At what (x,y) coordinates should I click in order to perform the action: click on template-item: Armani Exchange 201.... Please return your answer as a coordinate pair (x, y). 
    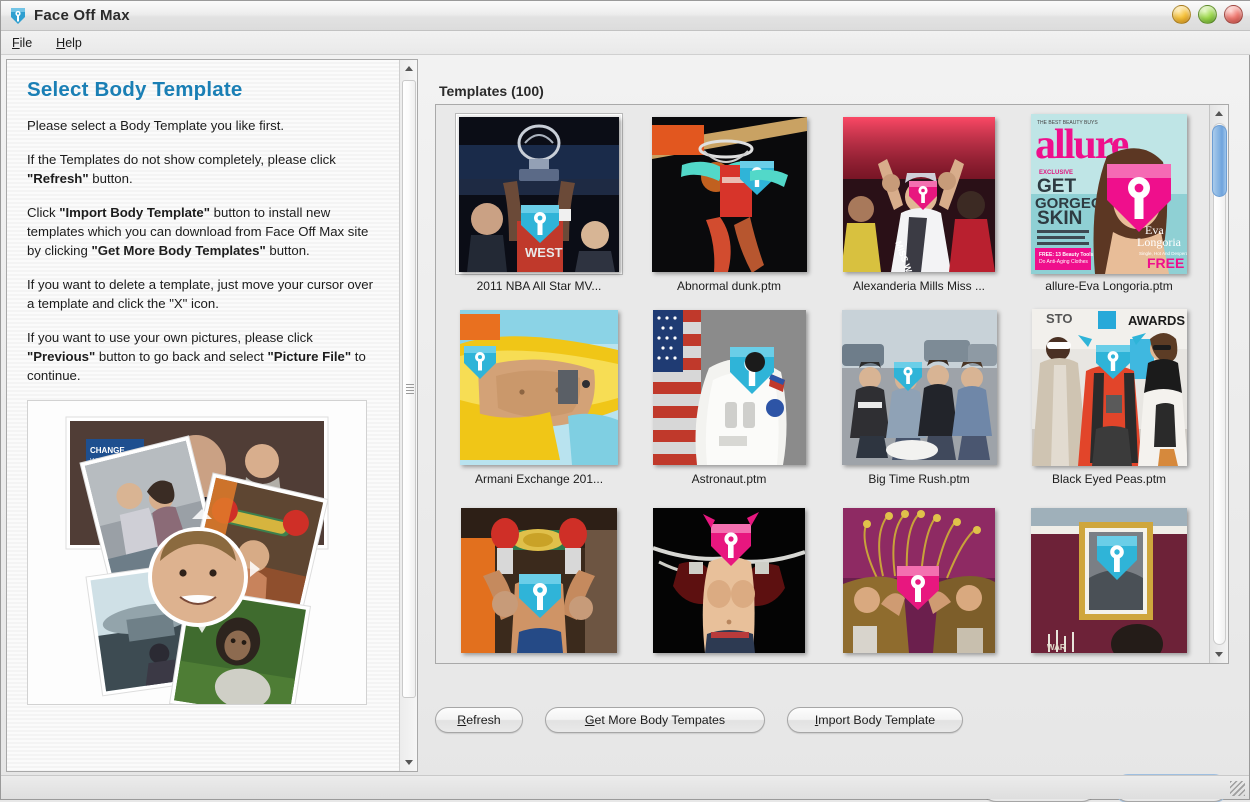
    Looking at the image, I should click on (539, 400).